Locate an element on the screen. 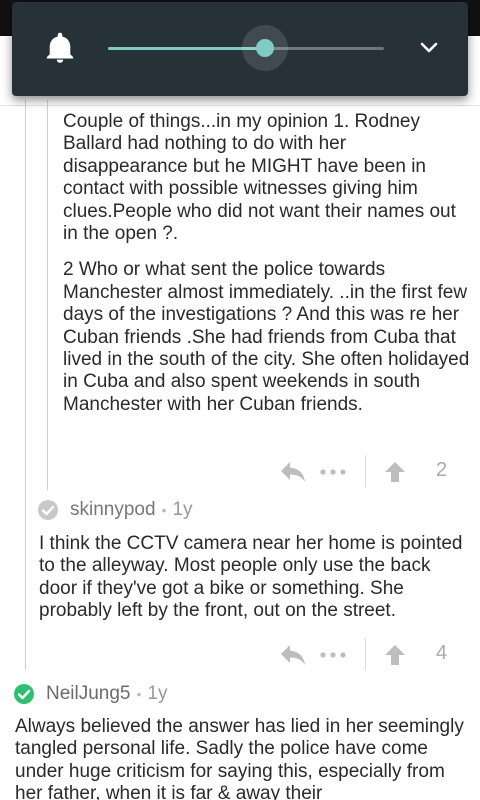  upvote-count: 2 is located at coordinates (442, 470).